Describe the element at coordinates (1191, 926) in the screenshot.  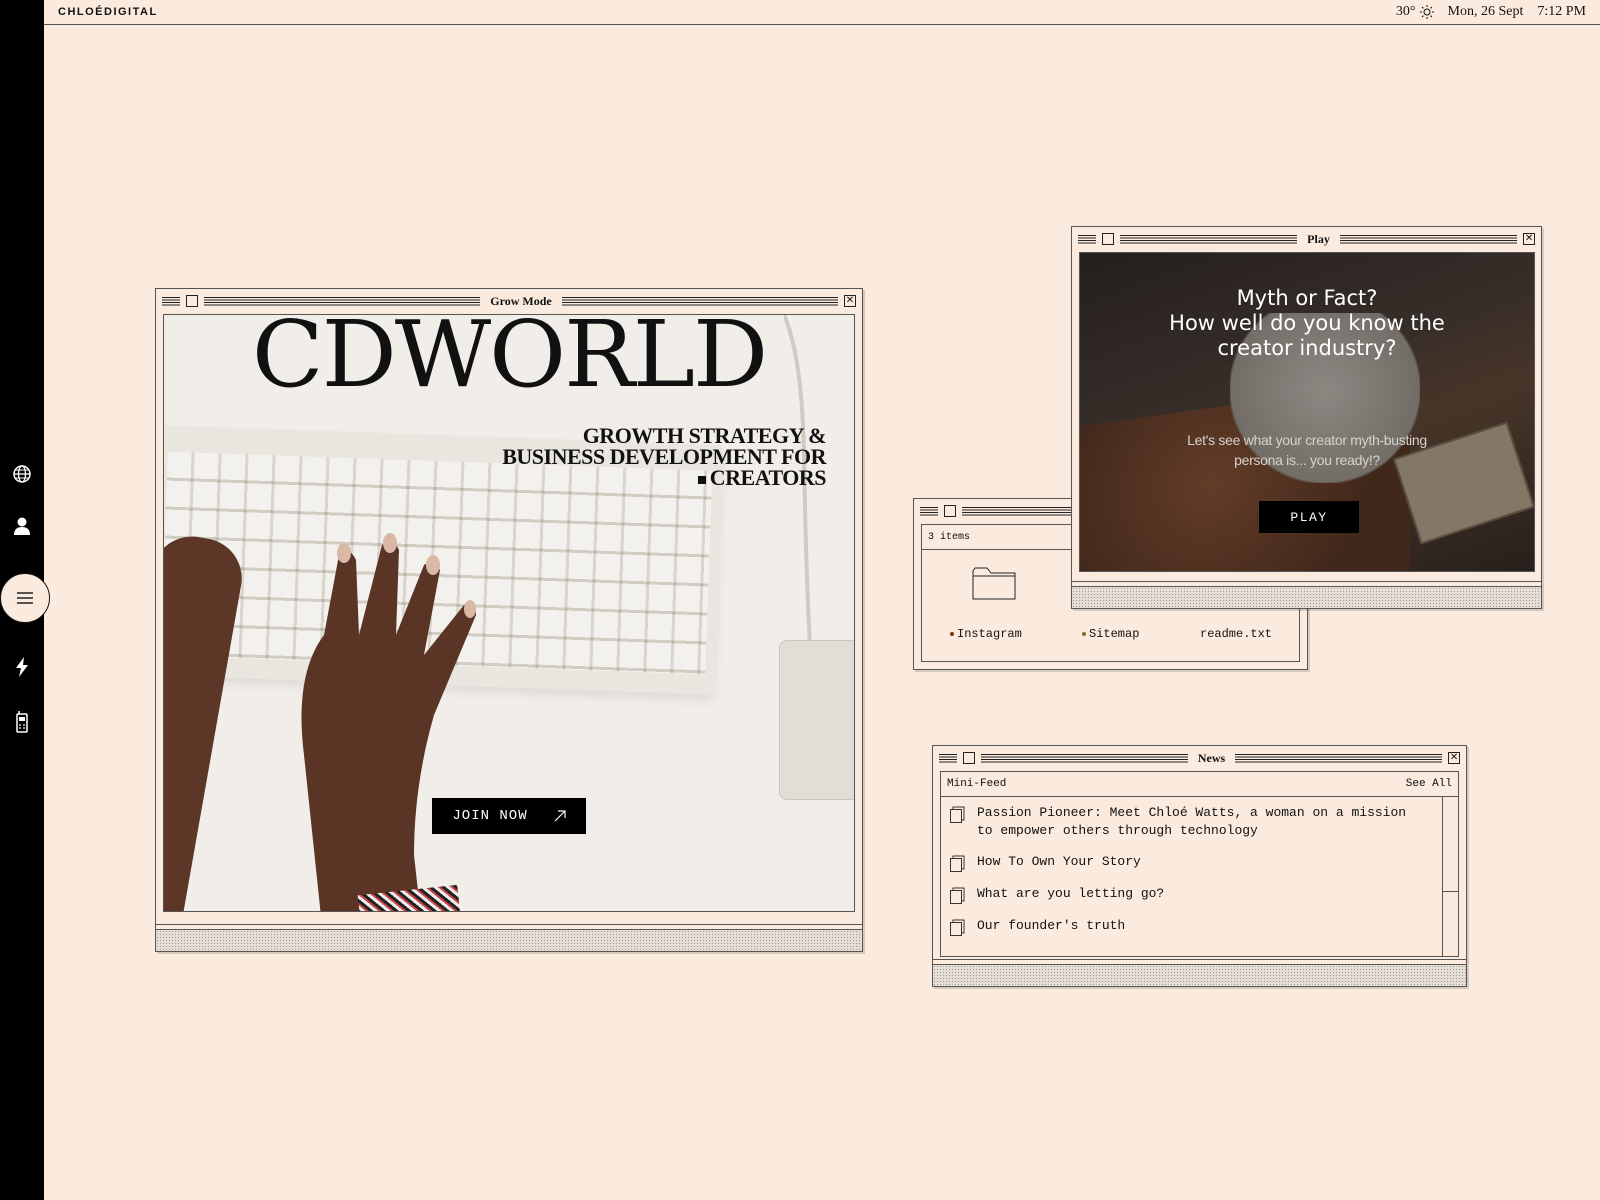
I see `news-item: Our founder's truth` at that location.